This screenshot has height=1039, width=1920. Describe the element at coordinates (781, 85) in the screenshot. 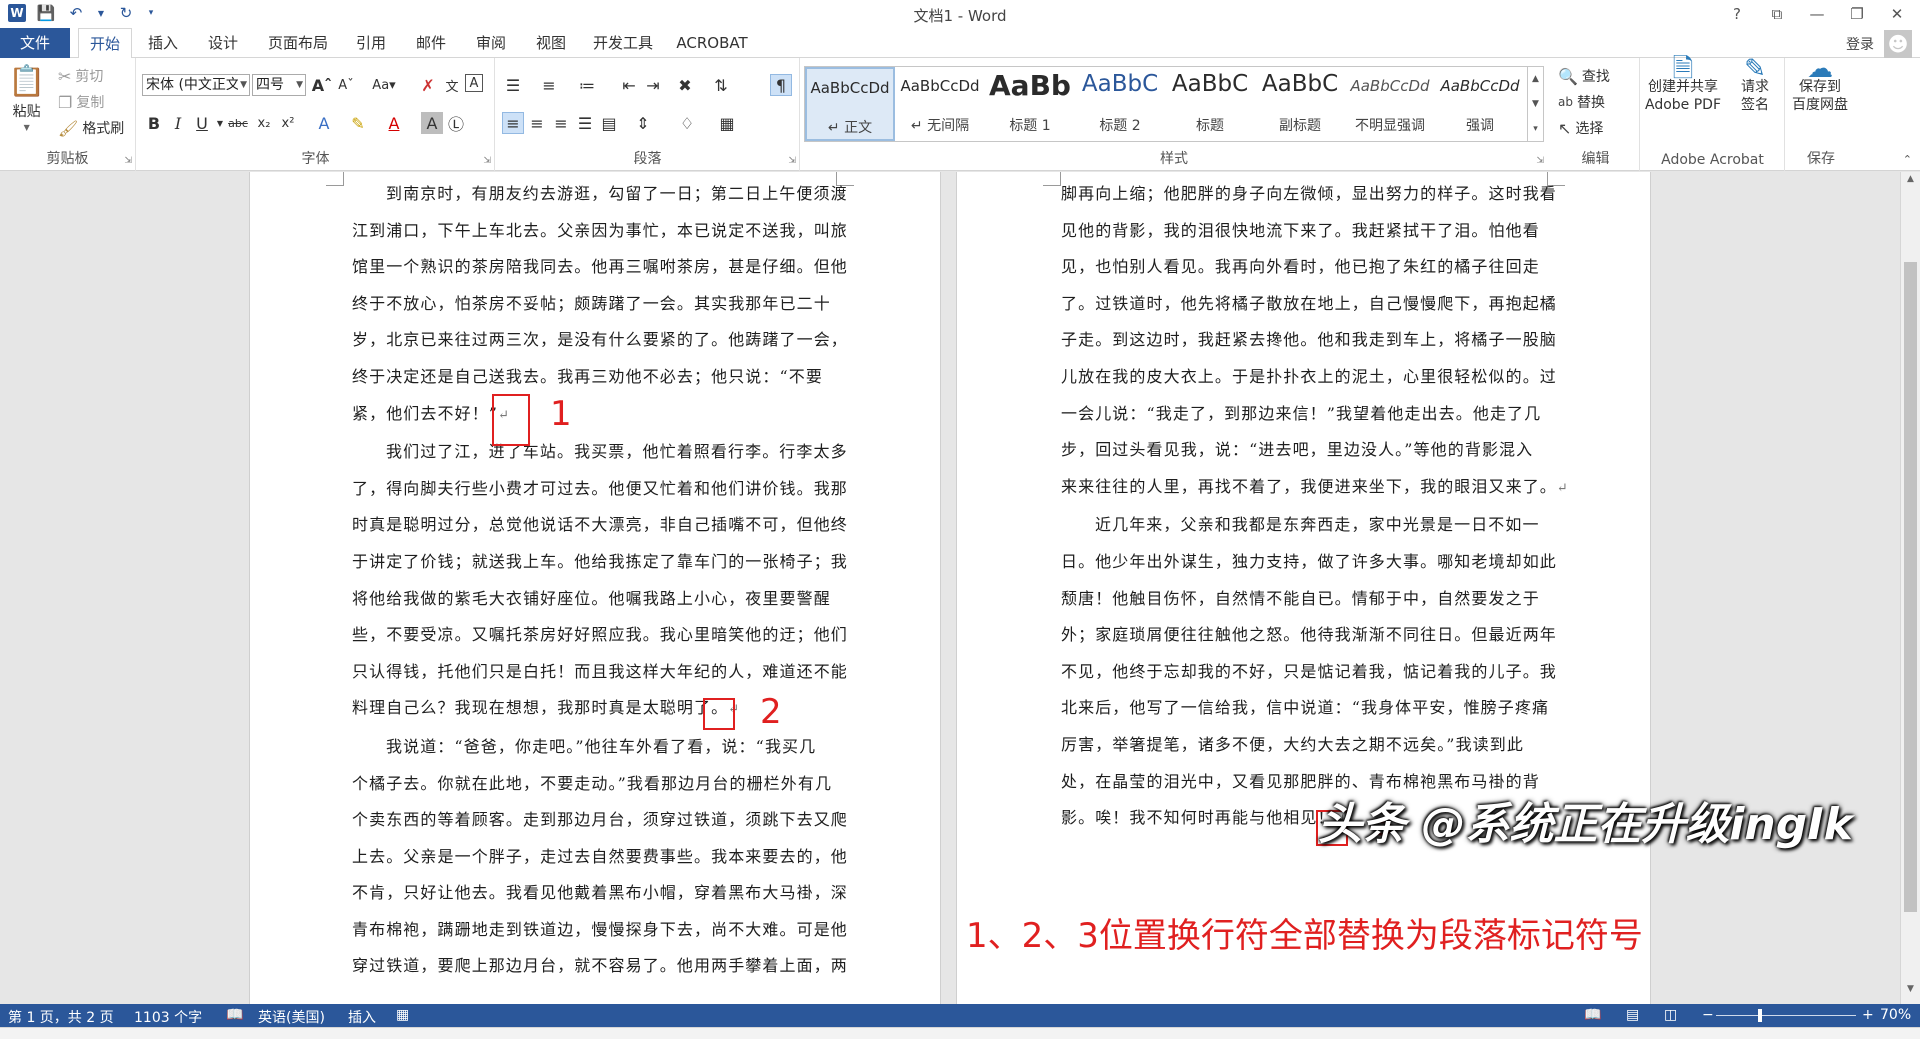

I see `show-paragraph-marks-icon: ¶` at that location.